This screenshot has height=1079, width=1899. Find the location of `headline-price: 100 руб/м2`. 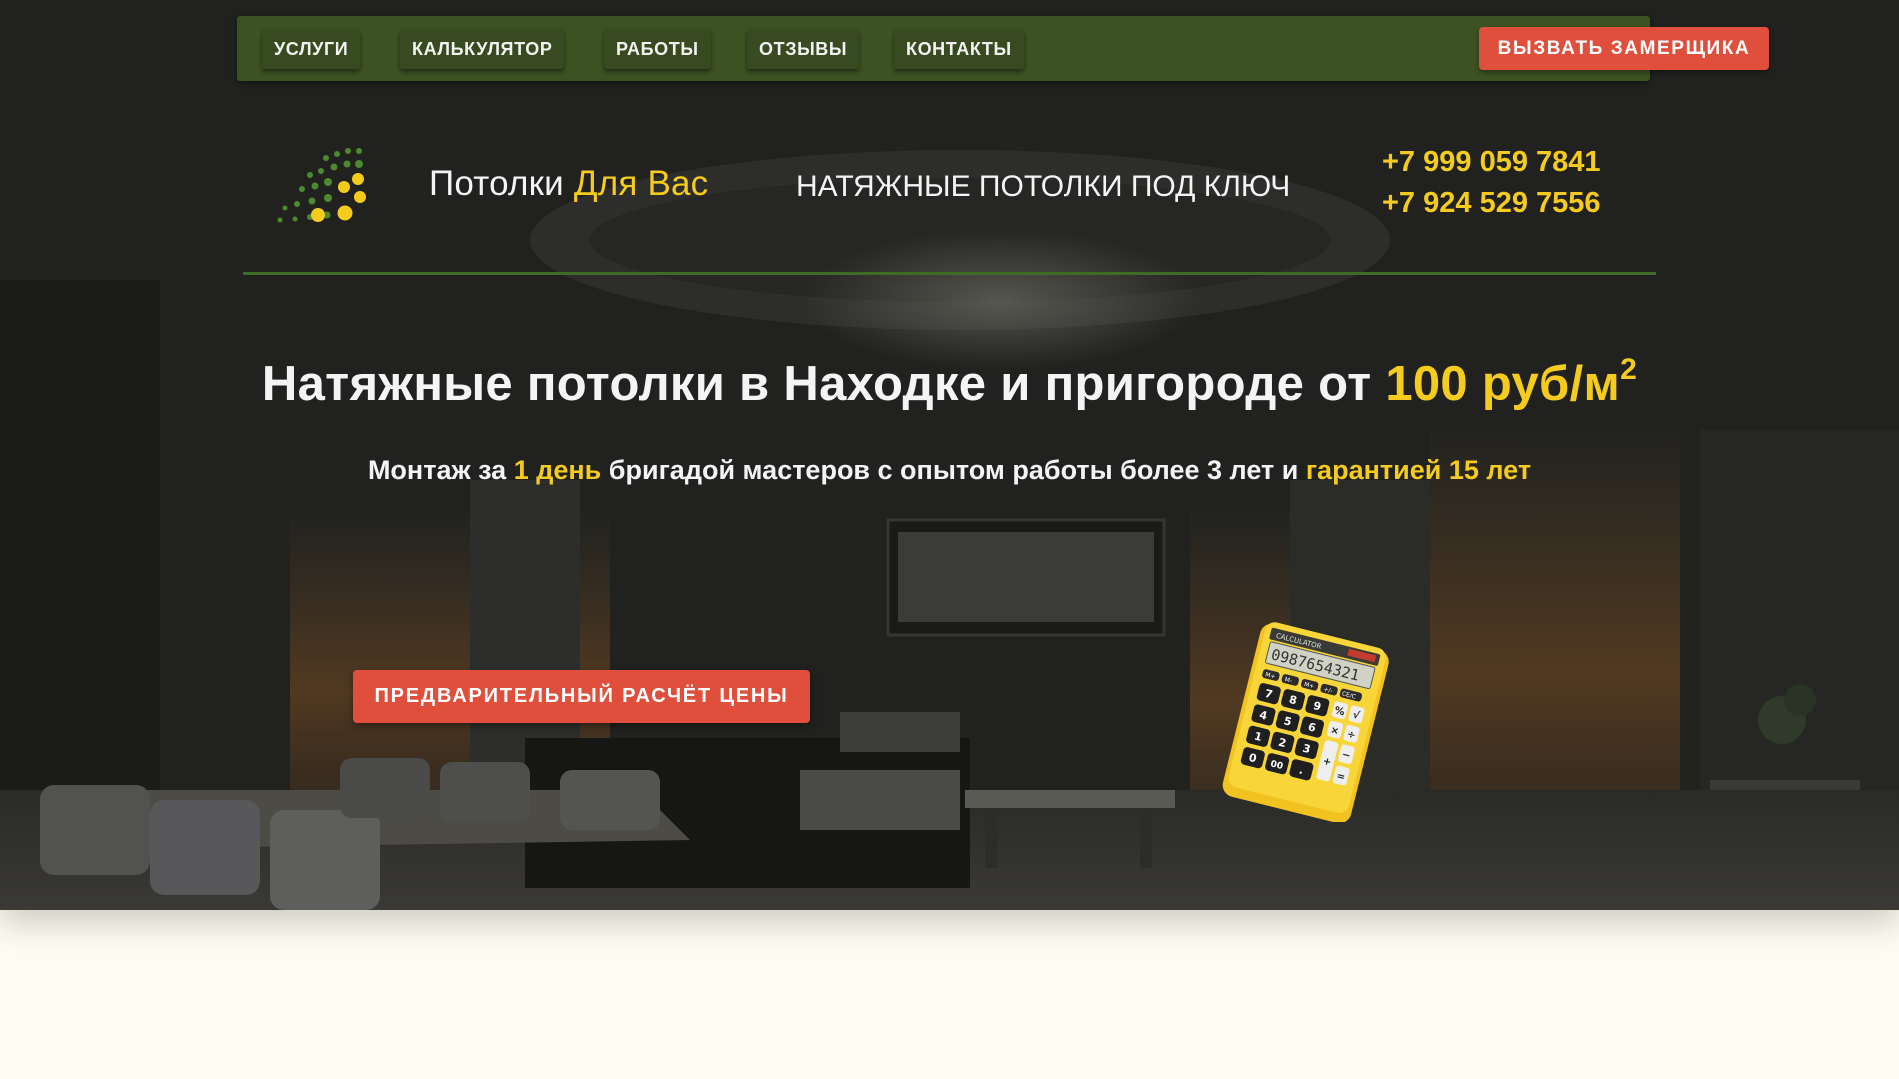

headline-price: 100 руб/м2 is located at coordinates (1511, 382).